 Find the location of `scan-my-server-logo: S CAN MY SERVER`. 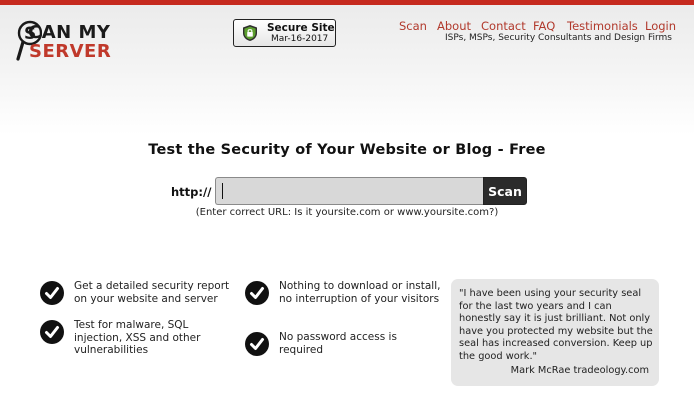

scan-my-server-logo: S CAN MY SERVER is located at coordinates (66, 41).